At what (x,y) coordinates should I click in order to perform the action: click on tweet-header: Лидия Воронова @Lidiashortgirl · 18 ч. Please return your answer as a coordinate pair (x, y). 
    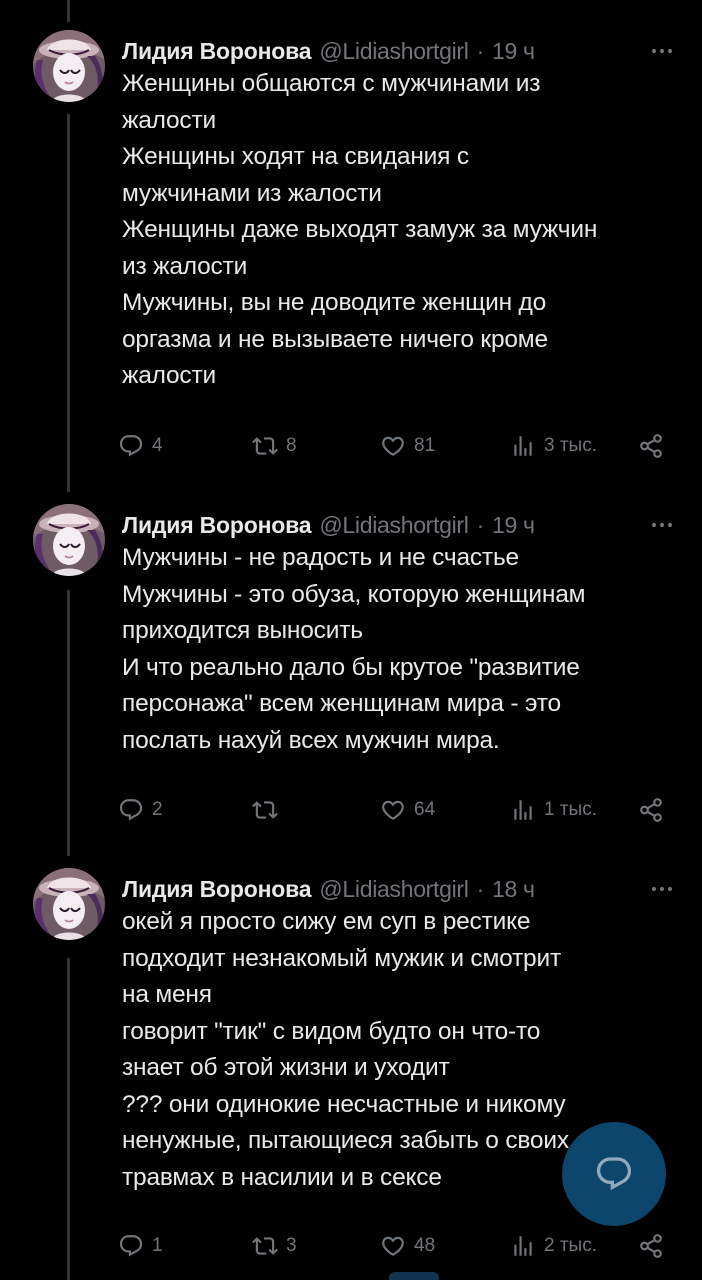
    Looking at the image, I should click on (397, 889).